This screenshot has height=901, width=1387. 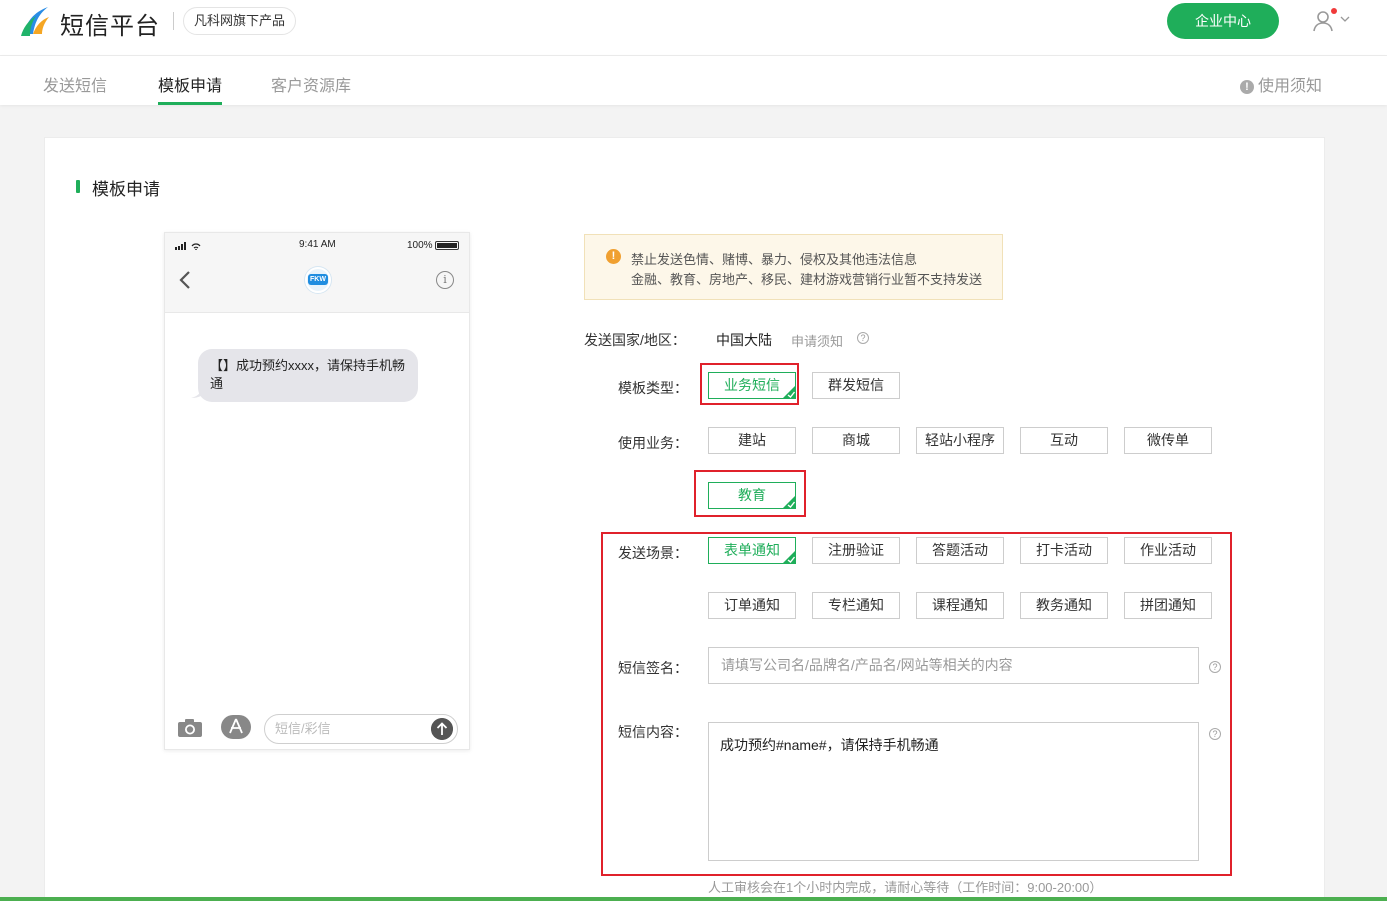 What do you see at coordinates (236, 727) in the screenshot?
I see `appstore-icon` at bounding box center [236, 727].